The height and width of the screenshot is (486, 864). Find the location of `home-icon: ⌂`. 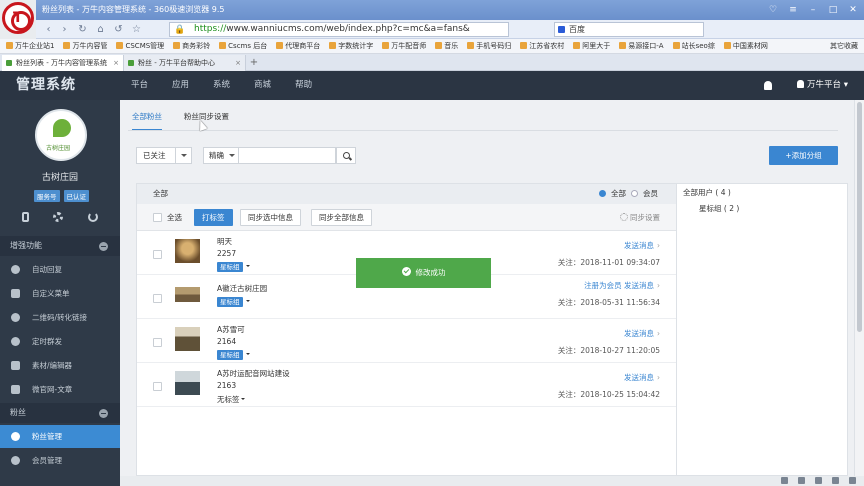

home-icon: ⌂ is located at coordinates (100, 29).